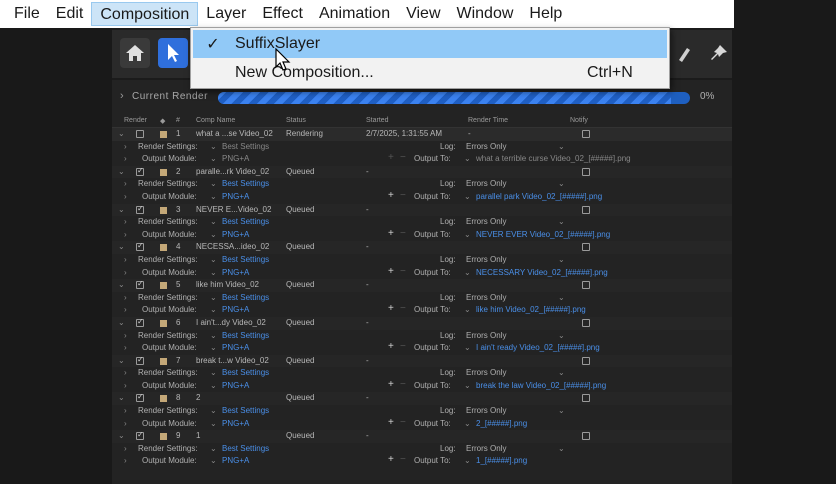 The width and height of the screenshot is (836, 484). What do you see at coordinates (422, 323) in the screenshot?
I see `queue-item-row: ⌄ 6 I ain't...dy Video_02 Queued -` at bounding box center [422, 323].